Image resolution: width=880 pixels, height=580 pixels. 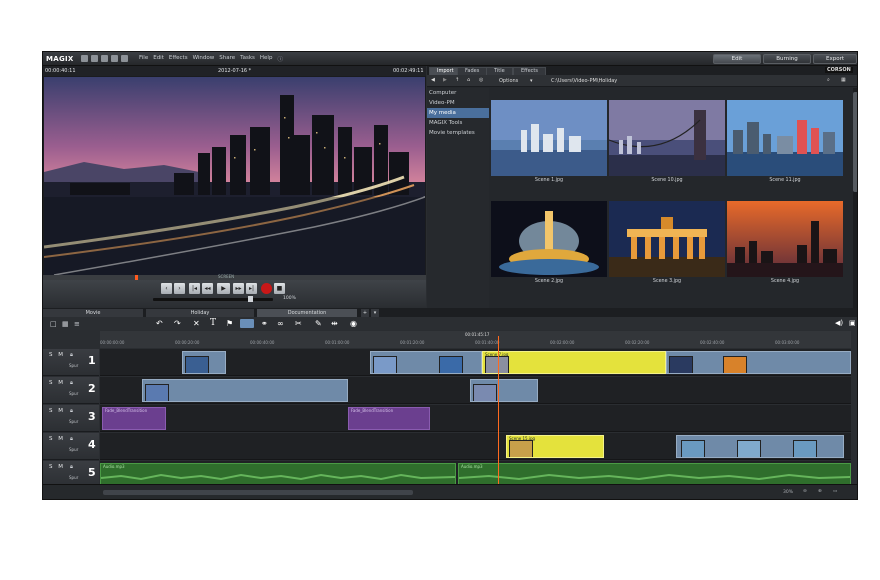 I want to click on forward-arrow-icon: ▶, so click(x=445, y=80).